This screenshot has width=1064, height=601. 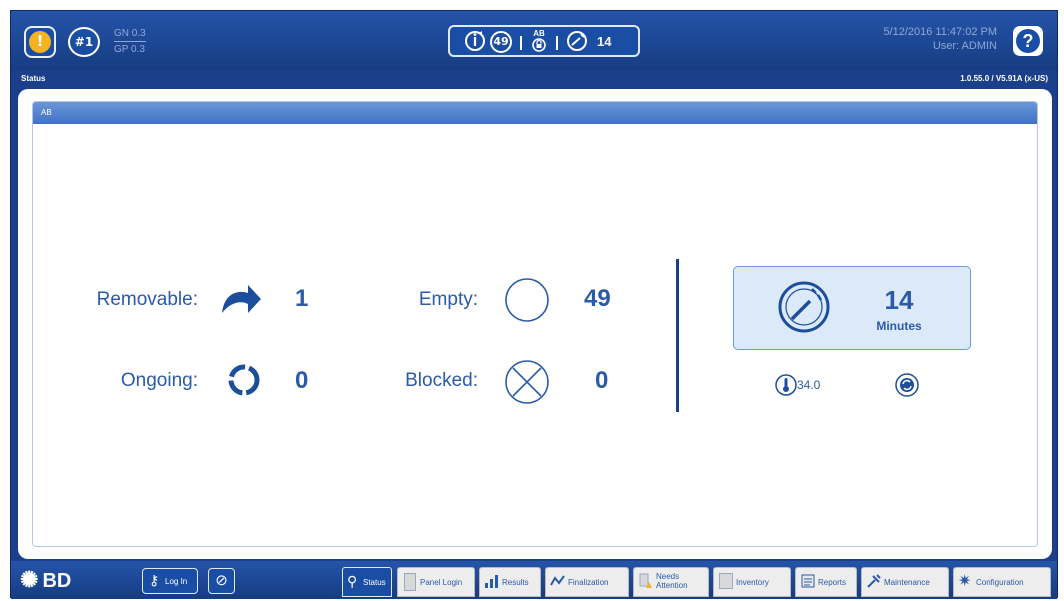 What do you see at coordinates (809, 385) in the screenshot?
I see `temperature-value: 34.0` at bounding box center [809, 385].